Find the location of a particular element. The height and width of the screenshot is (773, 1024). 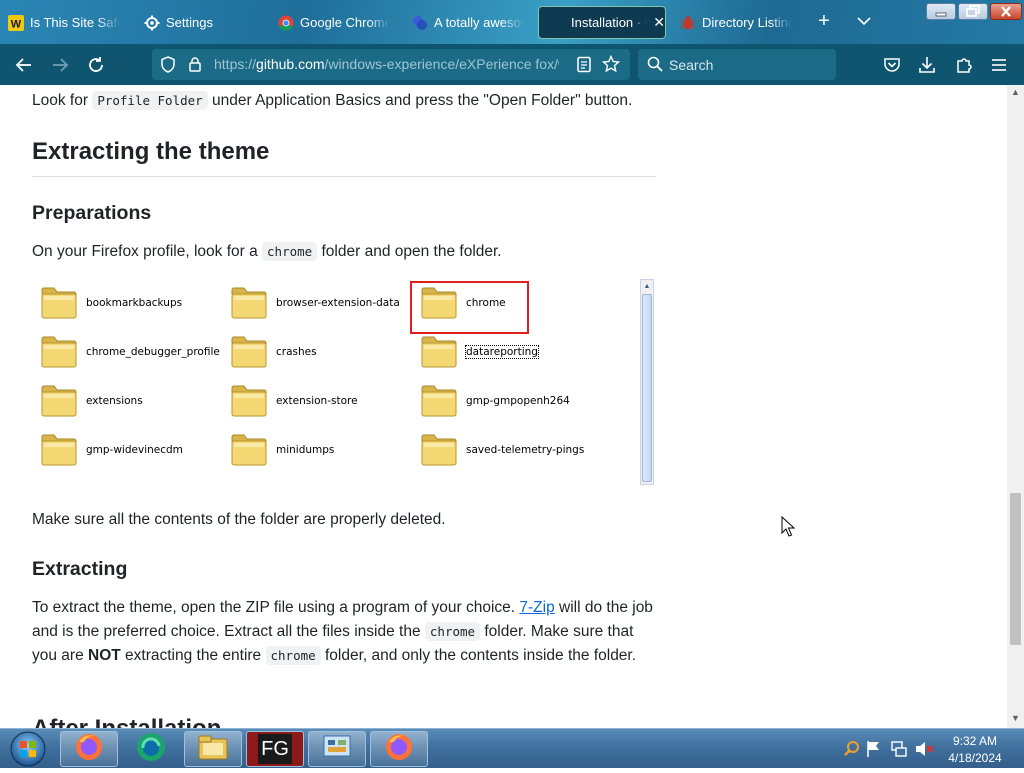

taskbar-edge-button is located at coordinates (151, 749).